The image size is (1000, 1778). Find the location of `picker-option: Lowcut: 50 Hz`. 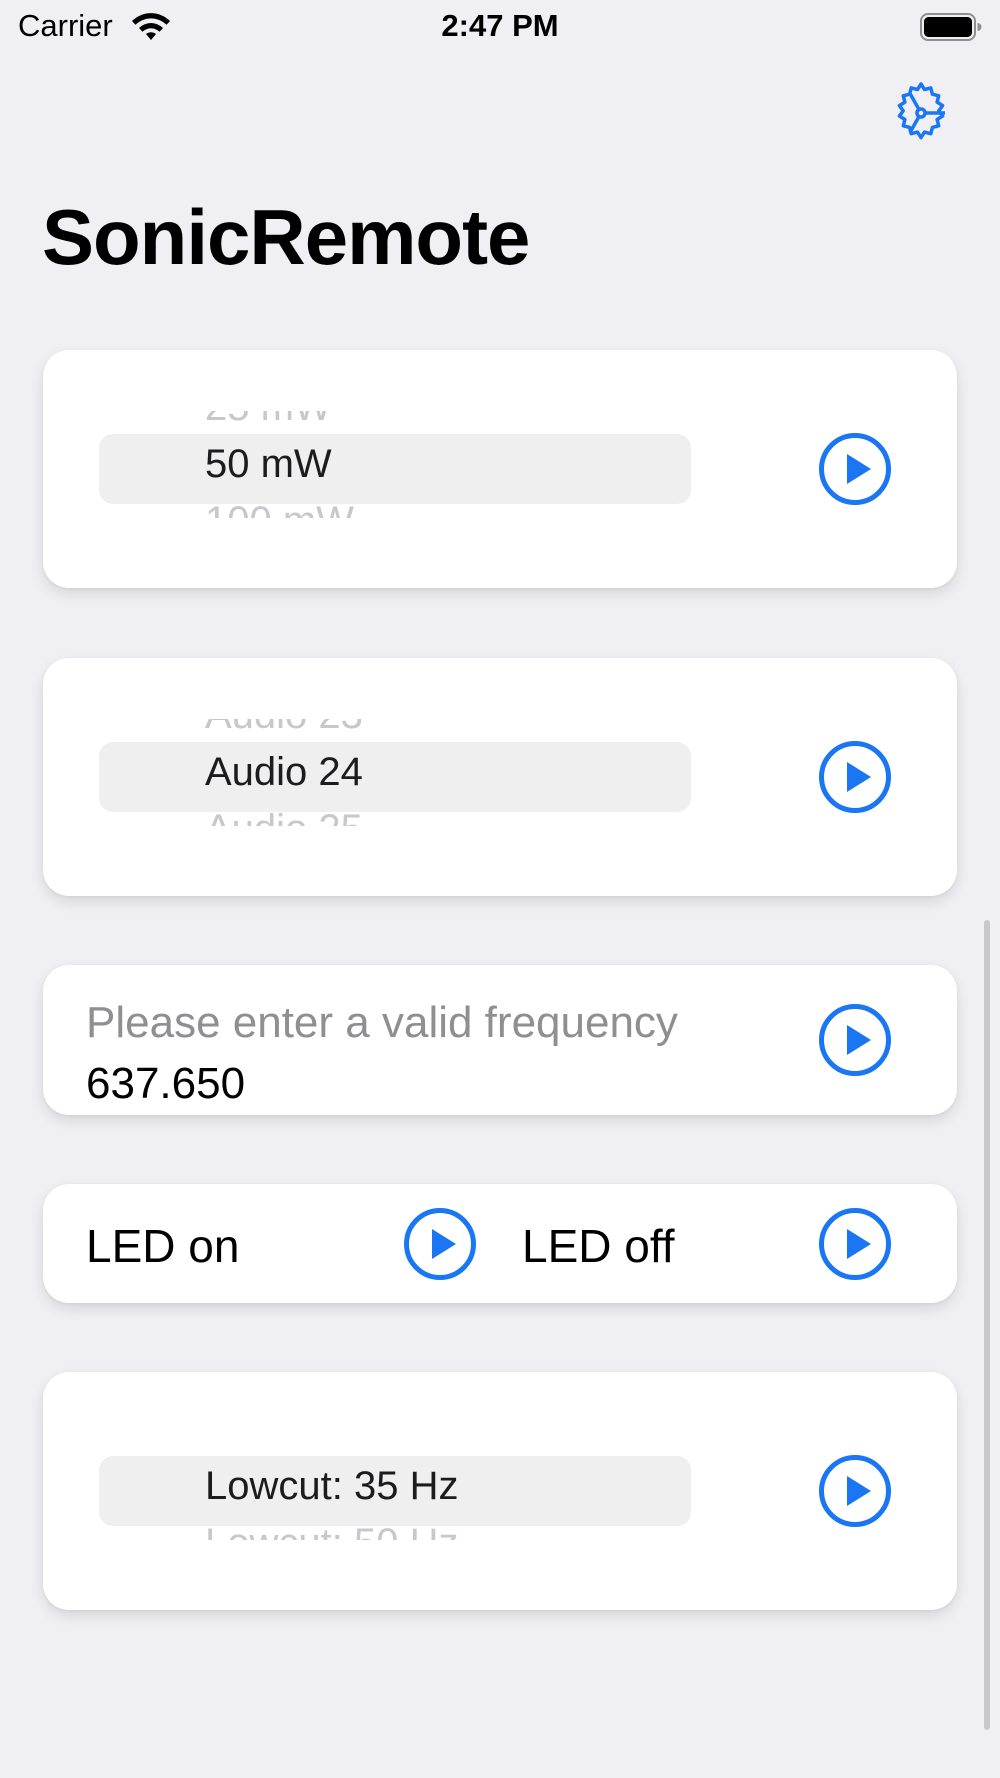

picker-option: Lowcut: 50 Hz is located at coordinates (331, 1530).